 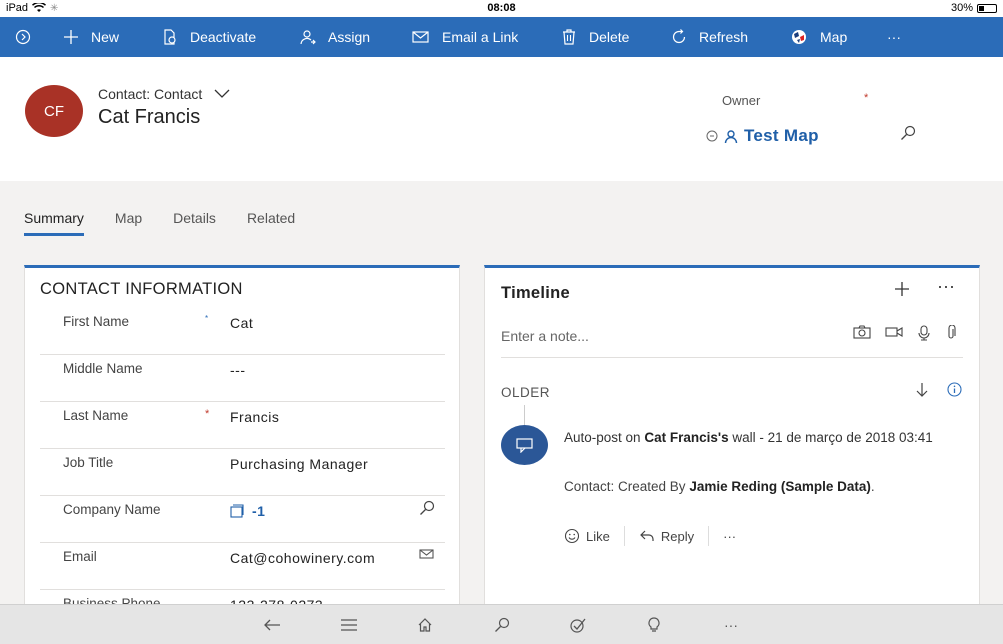 What do you see at coordinates (609, 37) in the screenshot?
I see `delete-label: Delete` at bounding box center [609, 37].